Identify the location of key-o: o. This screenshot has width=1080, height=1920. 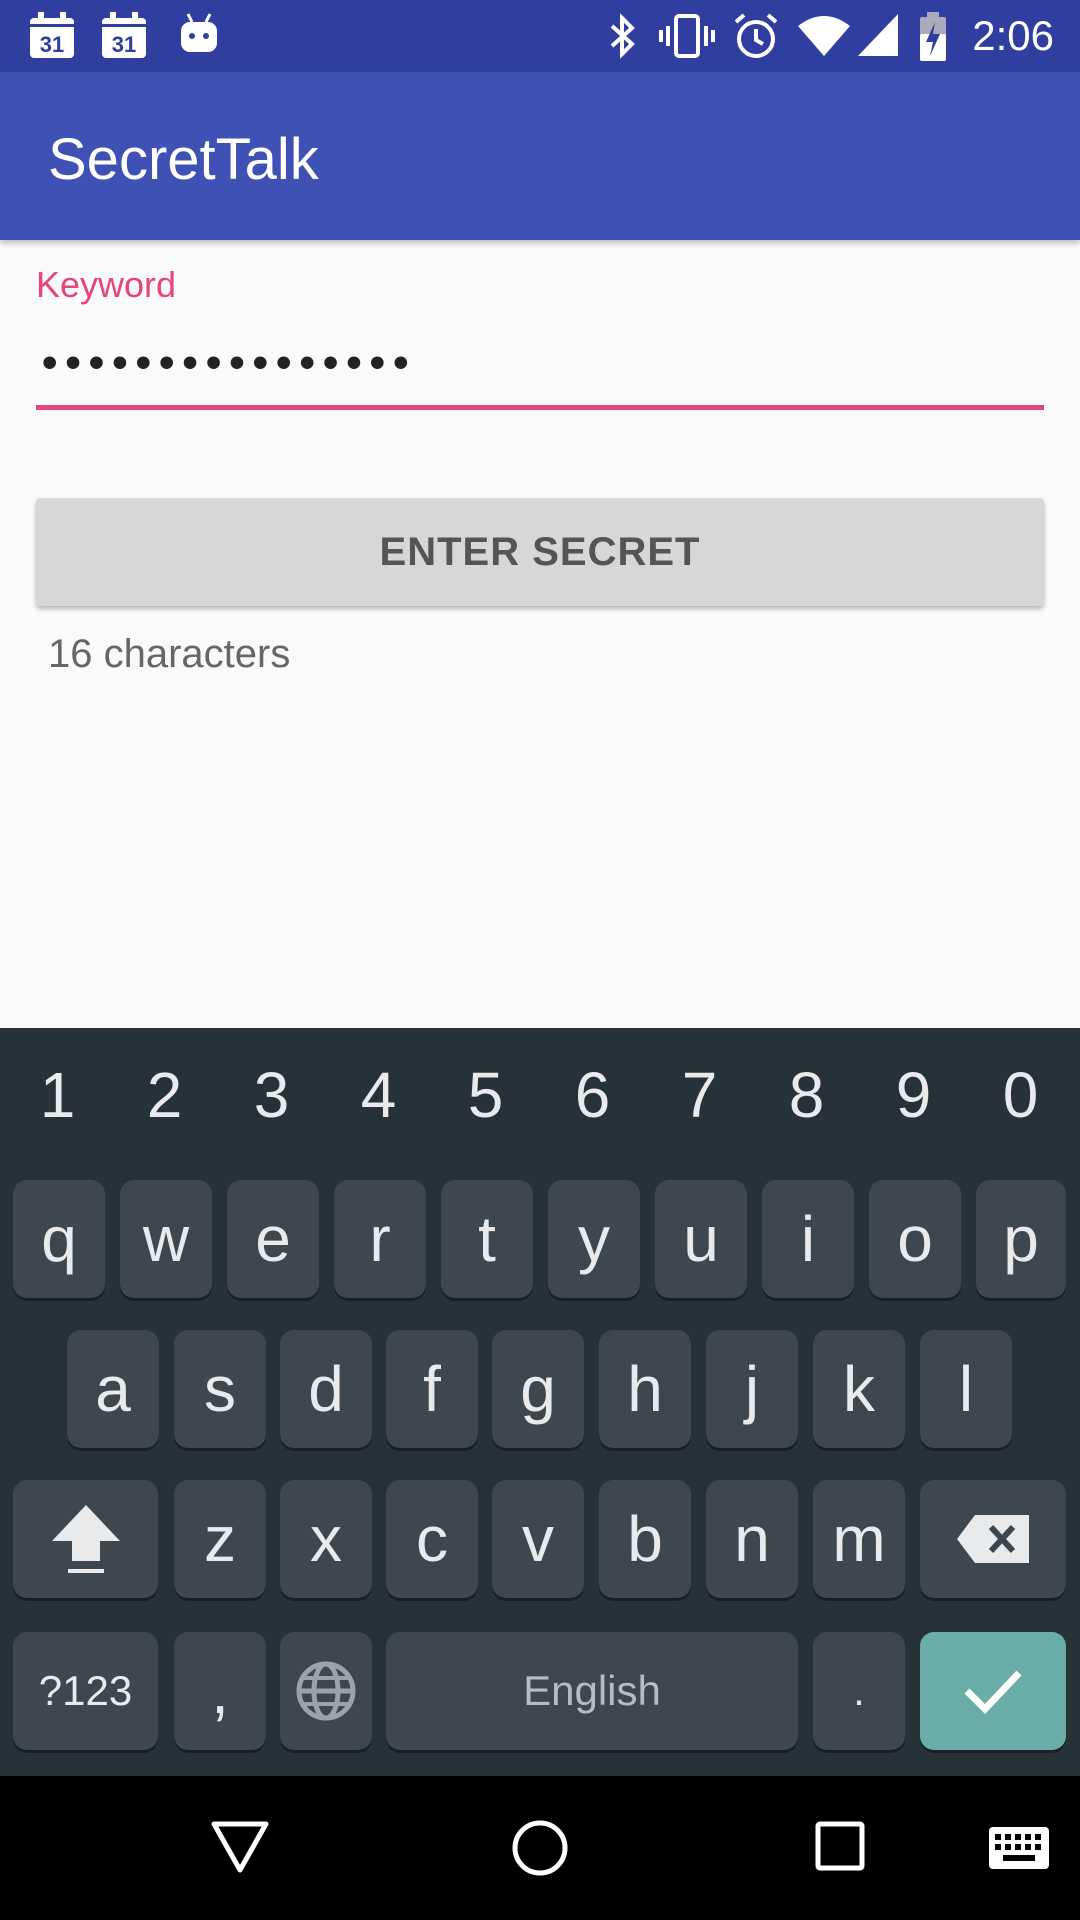
(915, 1239).